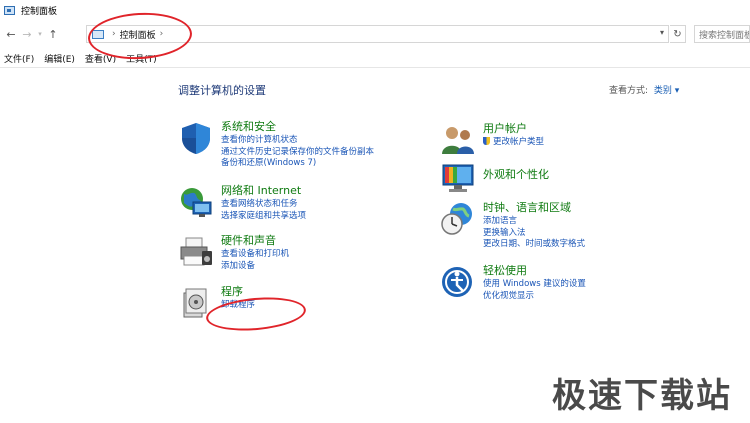  Describe the element at coordinates (642, 396) in the screenshot. I see `watermark-logo: 极速下载站` at that location.